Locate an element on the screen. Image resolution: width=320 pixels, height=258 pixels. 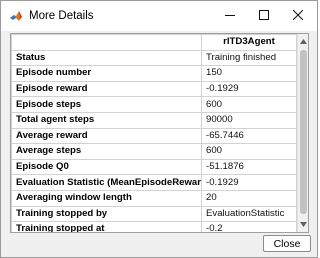
maximize-icon is located at coordinates (264, 16).